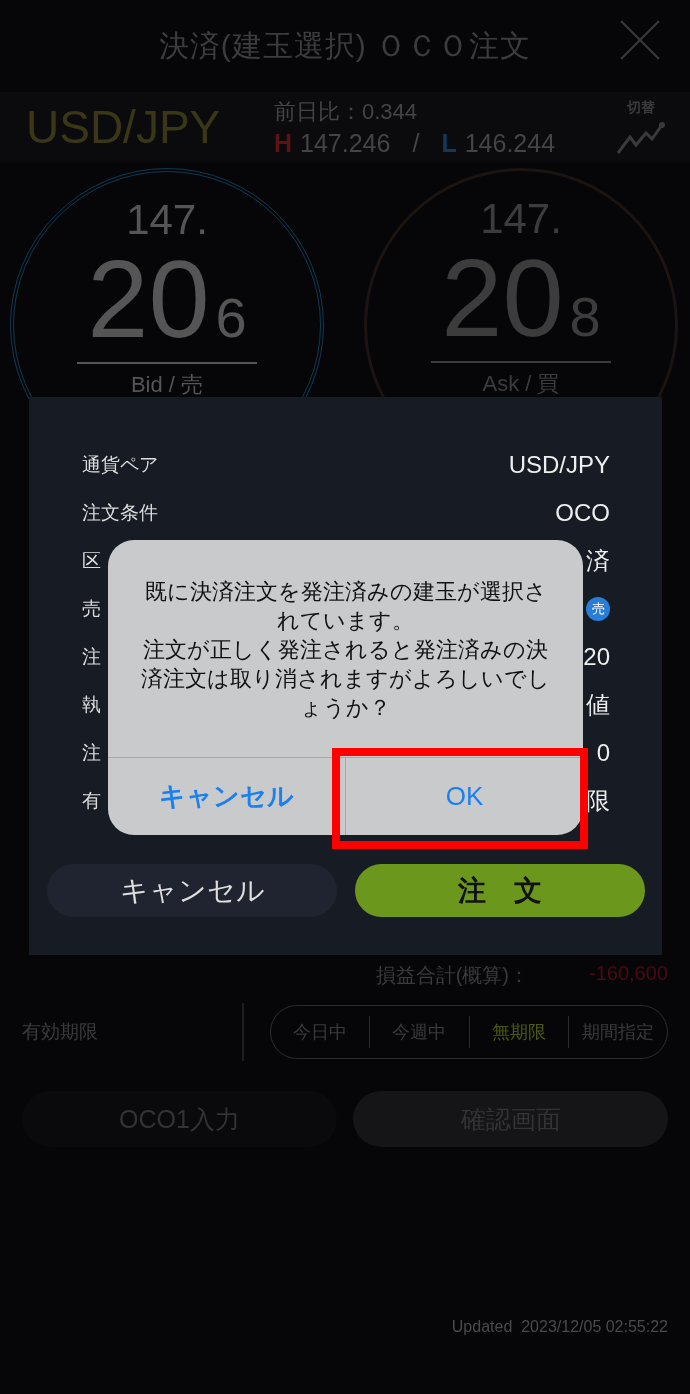  Describe the element at coordinates (91, 561) in the screenshot. I see `row-label: 区` at that location.